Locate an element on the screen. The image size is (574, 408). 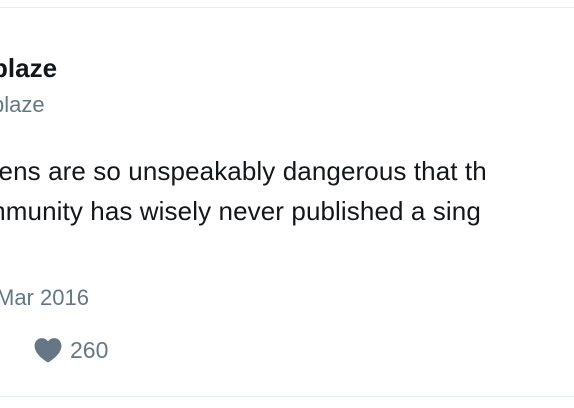
like-button: 260 is located at coordinates (71, 350).